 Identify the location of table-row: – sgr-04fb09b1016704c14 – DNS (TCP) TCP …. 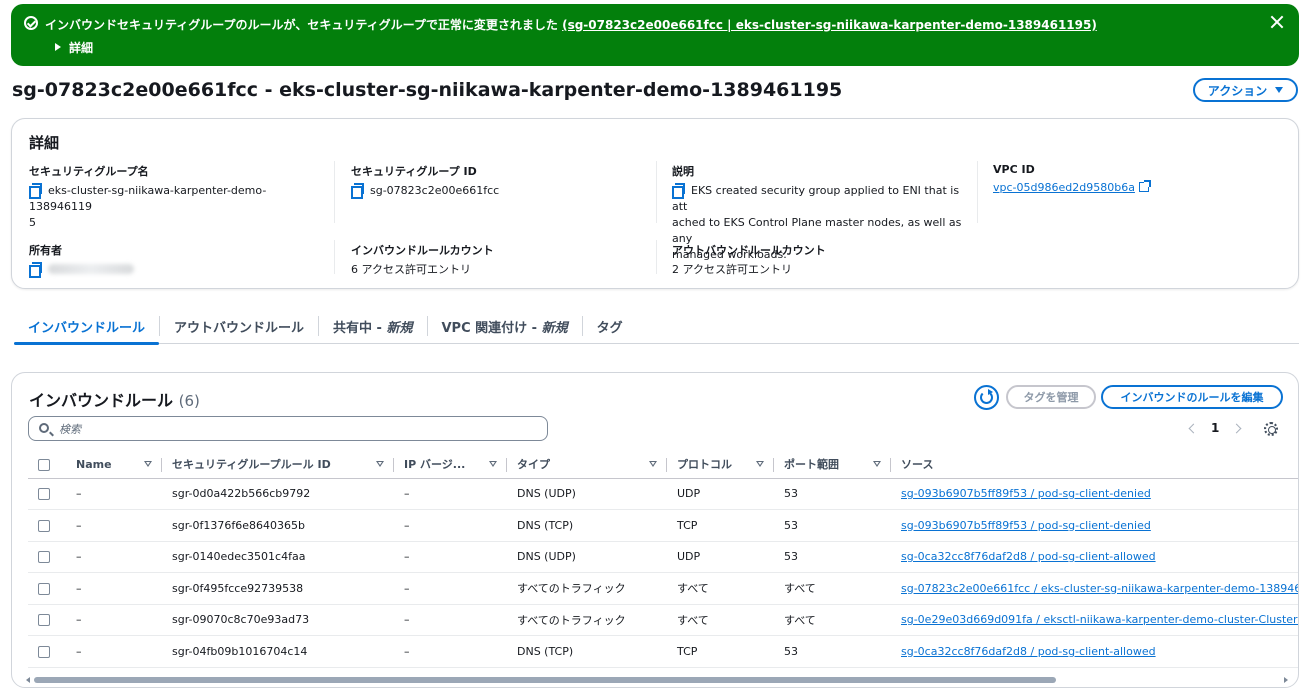
(663, 651).